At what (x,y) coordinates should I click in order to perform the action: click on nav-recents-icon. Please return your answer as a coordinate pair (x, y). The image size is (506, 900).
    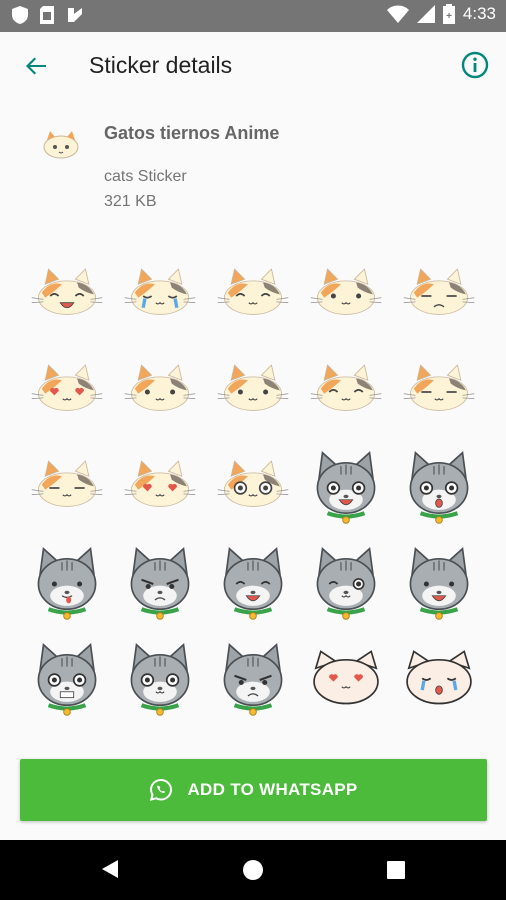
    Looking at the image, I should click on (396, 870).